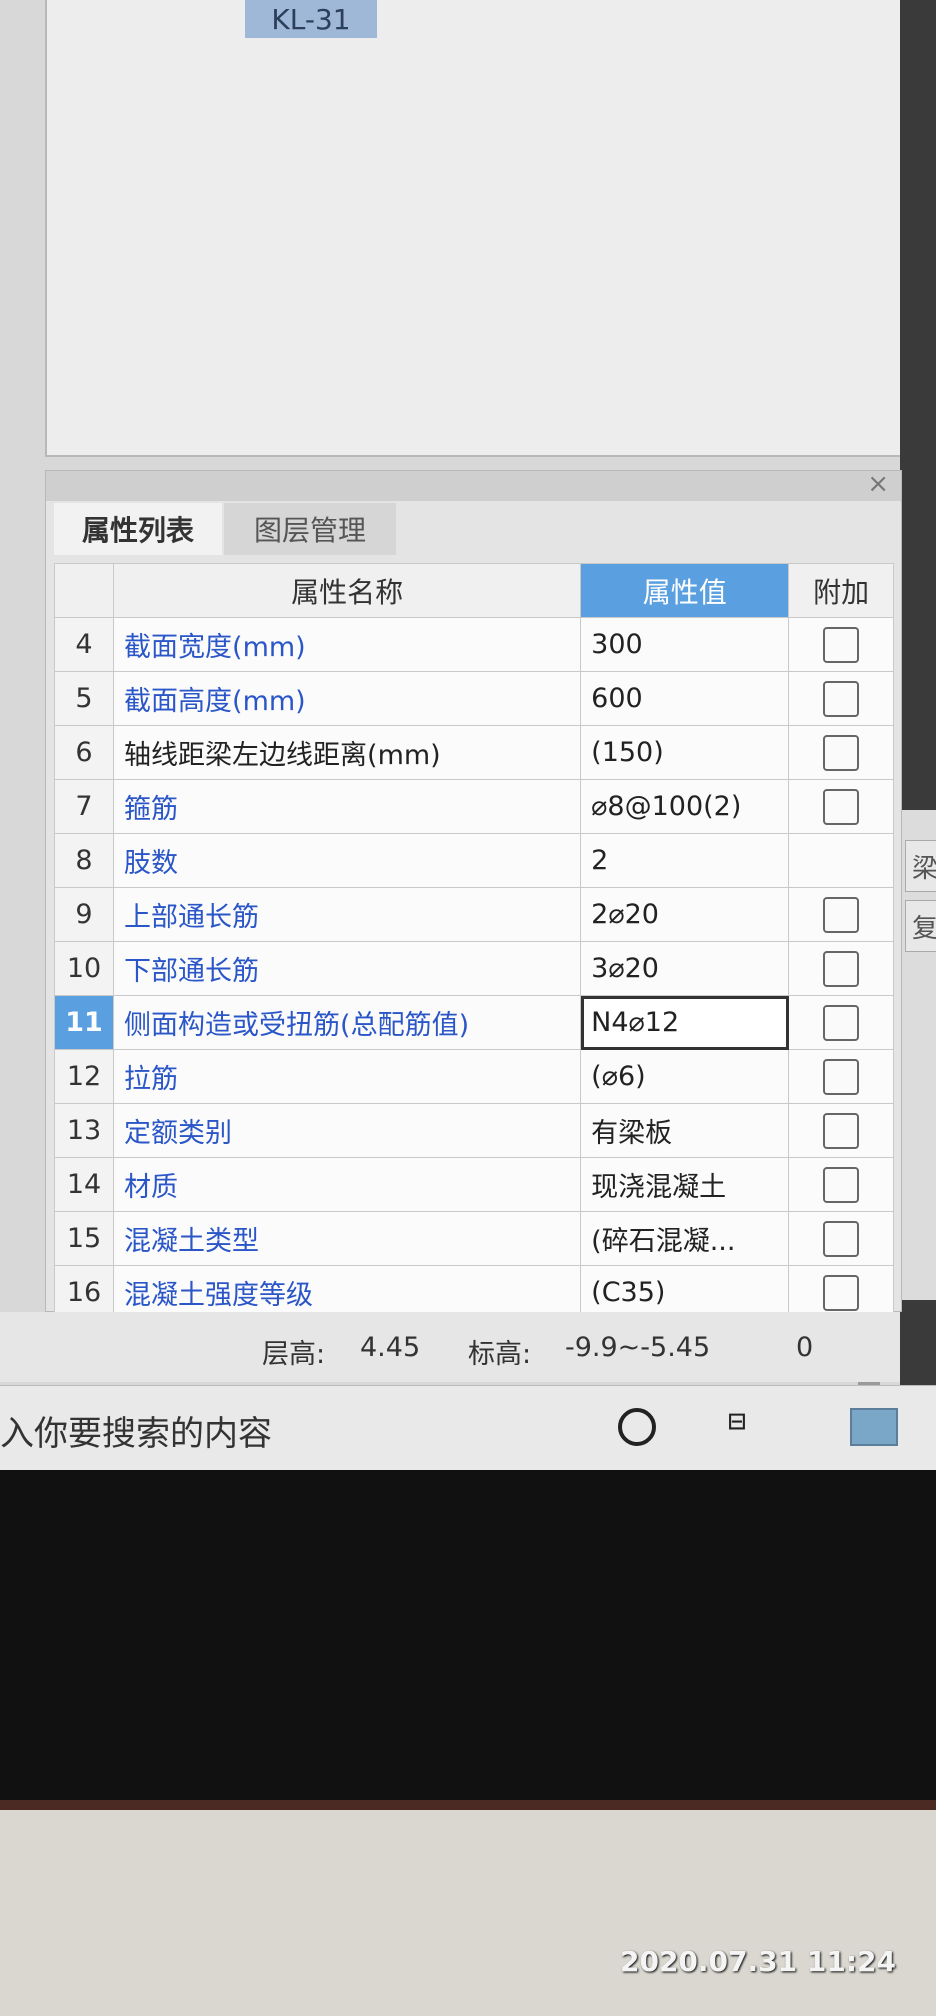 The image size is (936, 2016). What do you see at coordinates (473, 485) in the screenshot?
I see `panel-titlebar: ×` at bounding box center [473, 485].